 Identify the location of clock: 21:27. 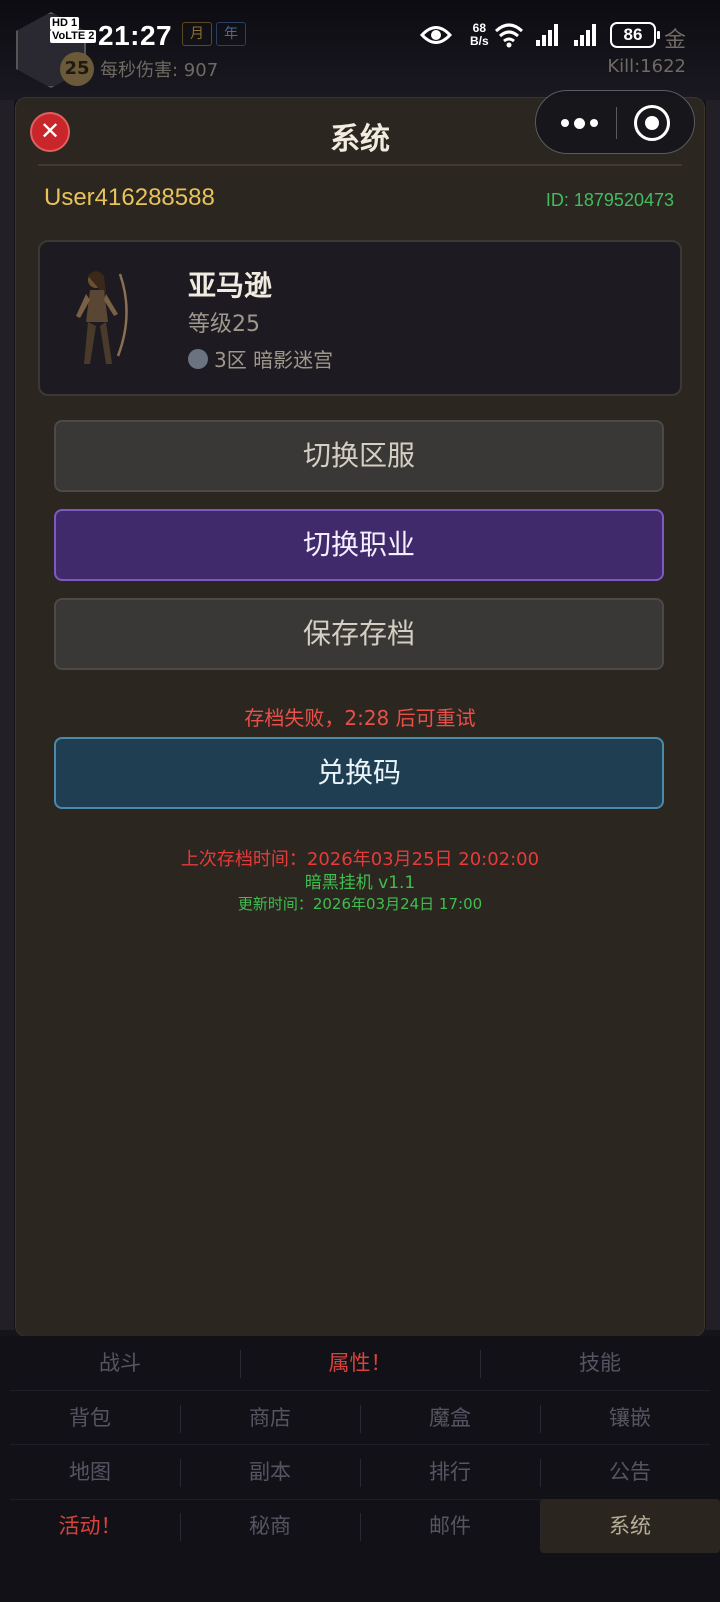
(135, 35).